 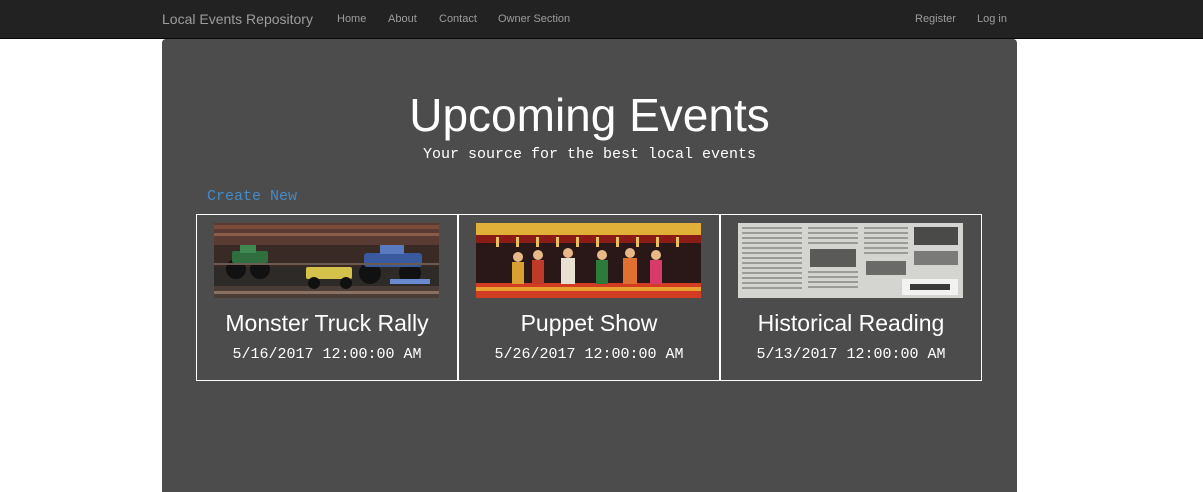 I want to click on event-card: Puppet Show 5/26/2017 12:00:00 AM, so click(x=589, y=297).